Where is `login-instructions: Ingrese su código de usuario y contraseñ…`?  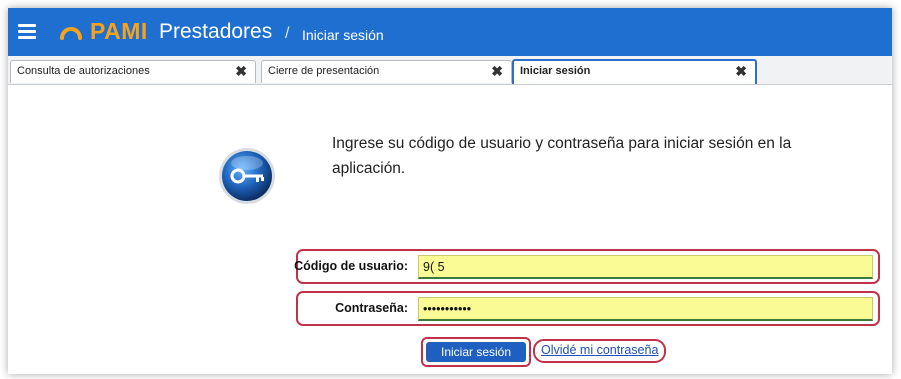
login-instructions: Ingrese su código de usuario y contraseñ… is located at coordinates (562, 156).